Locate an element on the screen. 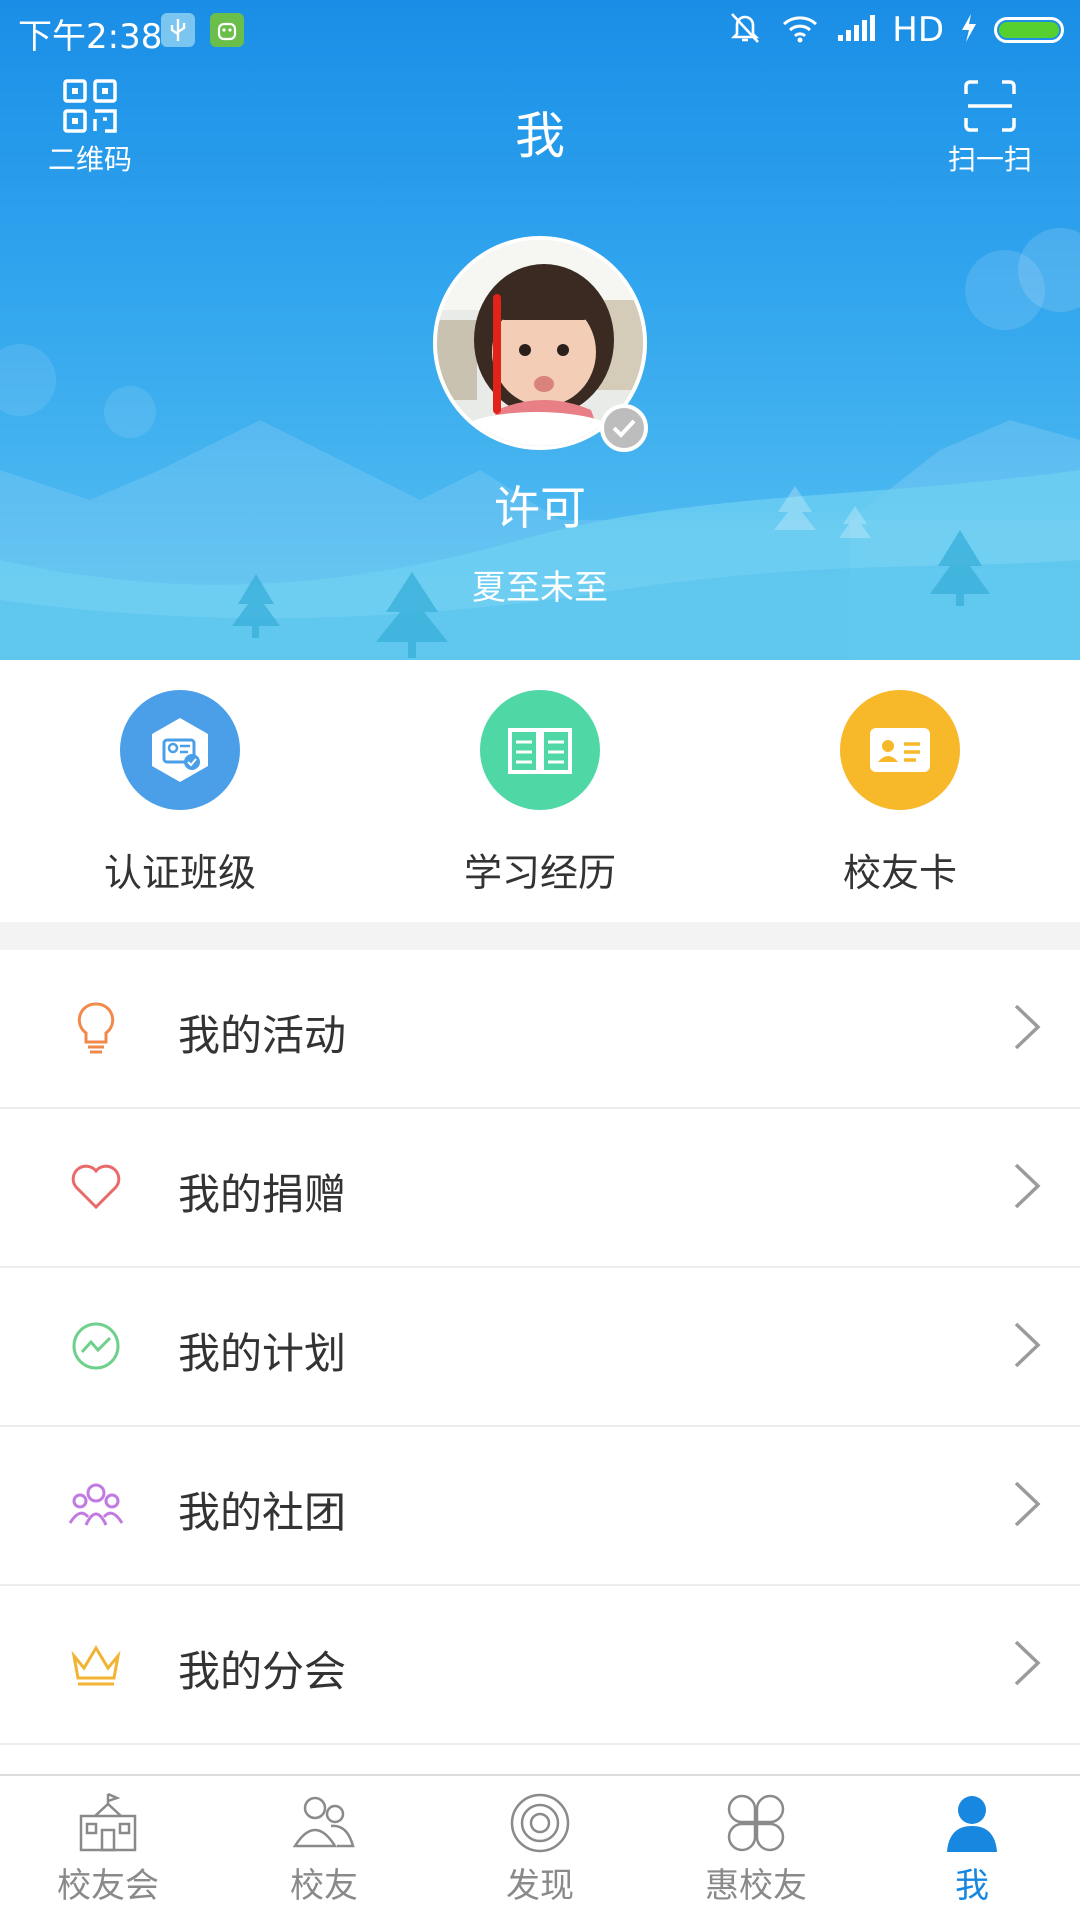 The height and width of the screenshot is (1920, 1080). open-book-icon is located at coordinates (540, 750).